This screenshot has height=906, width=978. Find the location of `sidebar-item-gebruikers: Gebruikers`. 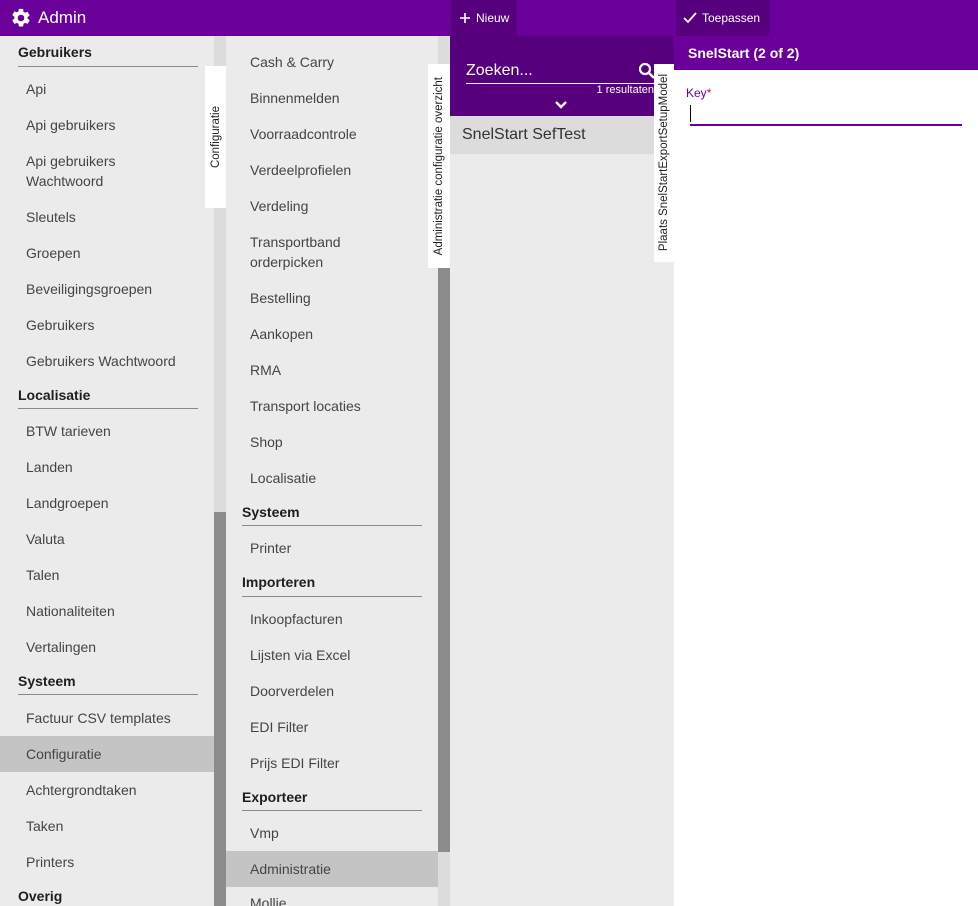

sidebar-item-gebruikers: Gebruikers is located at coordinates (60, 325).